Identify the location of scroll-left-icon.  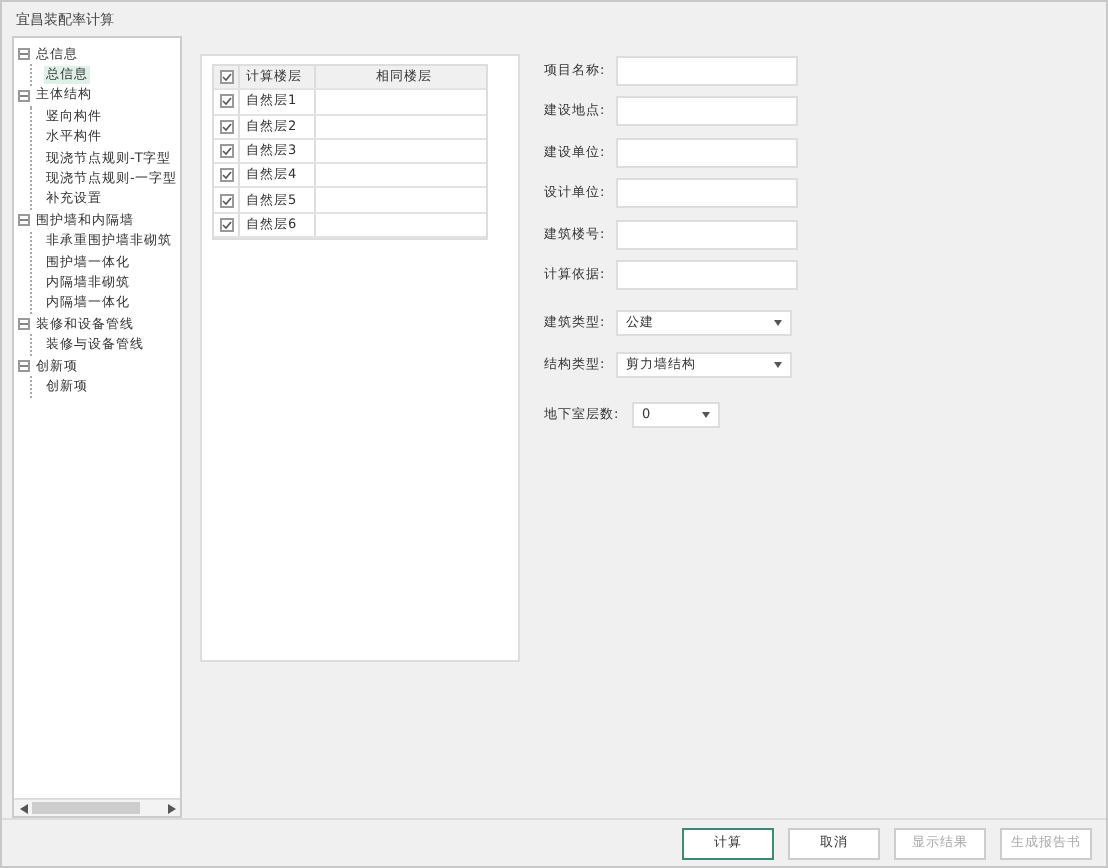
(23, 808).